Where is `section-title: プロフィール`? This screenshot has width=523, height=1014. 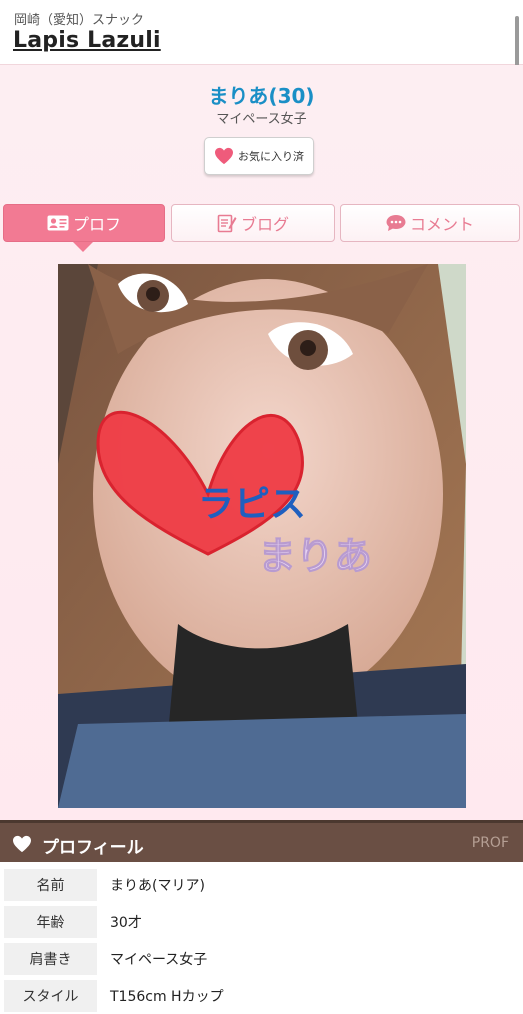 section-title: プロフィール is located at coordinates (93, 848).